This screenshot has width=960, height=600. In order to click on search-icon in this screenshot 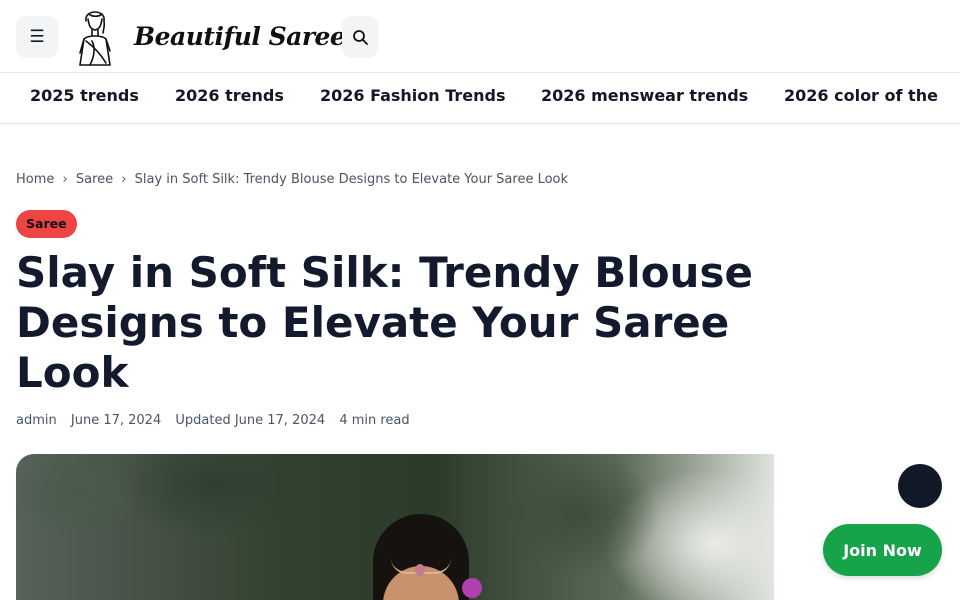, I will do `click(360, 37)`.